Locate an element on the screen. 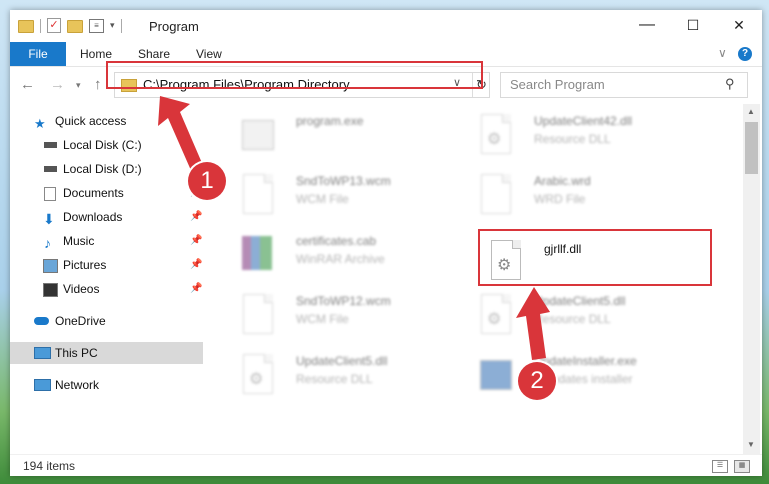  step-2-badge: 2 is located at coordinates (537, 381).